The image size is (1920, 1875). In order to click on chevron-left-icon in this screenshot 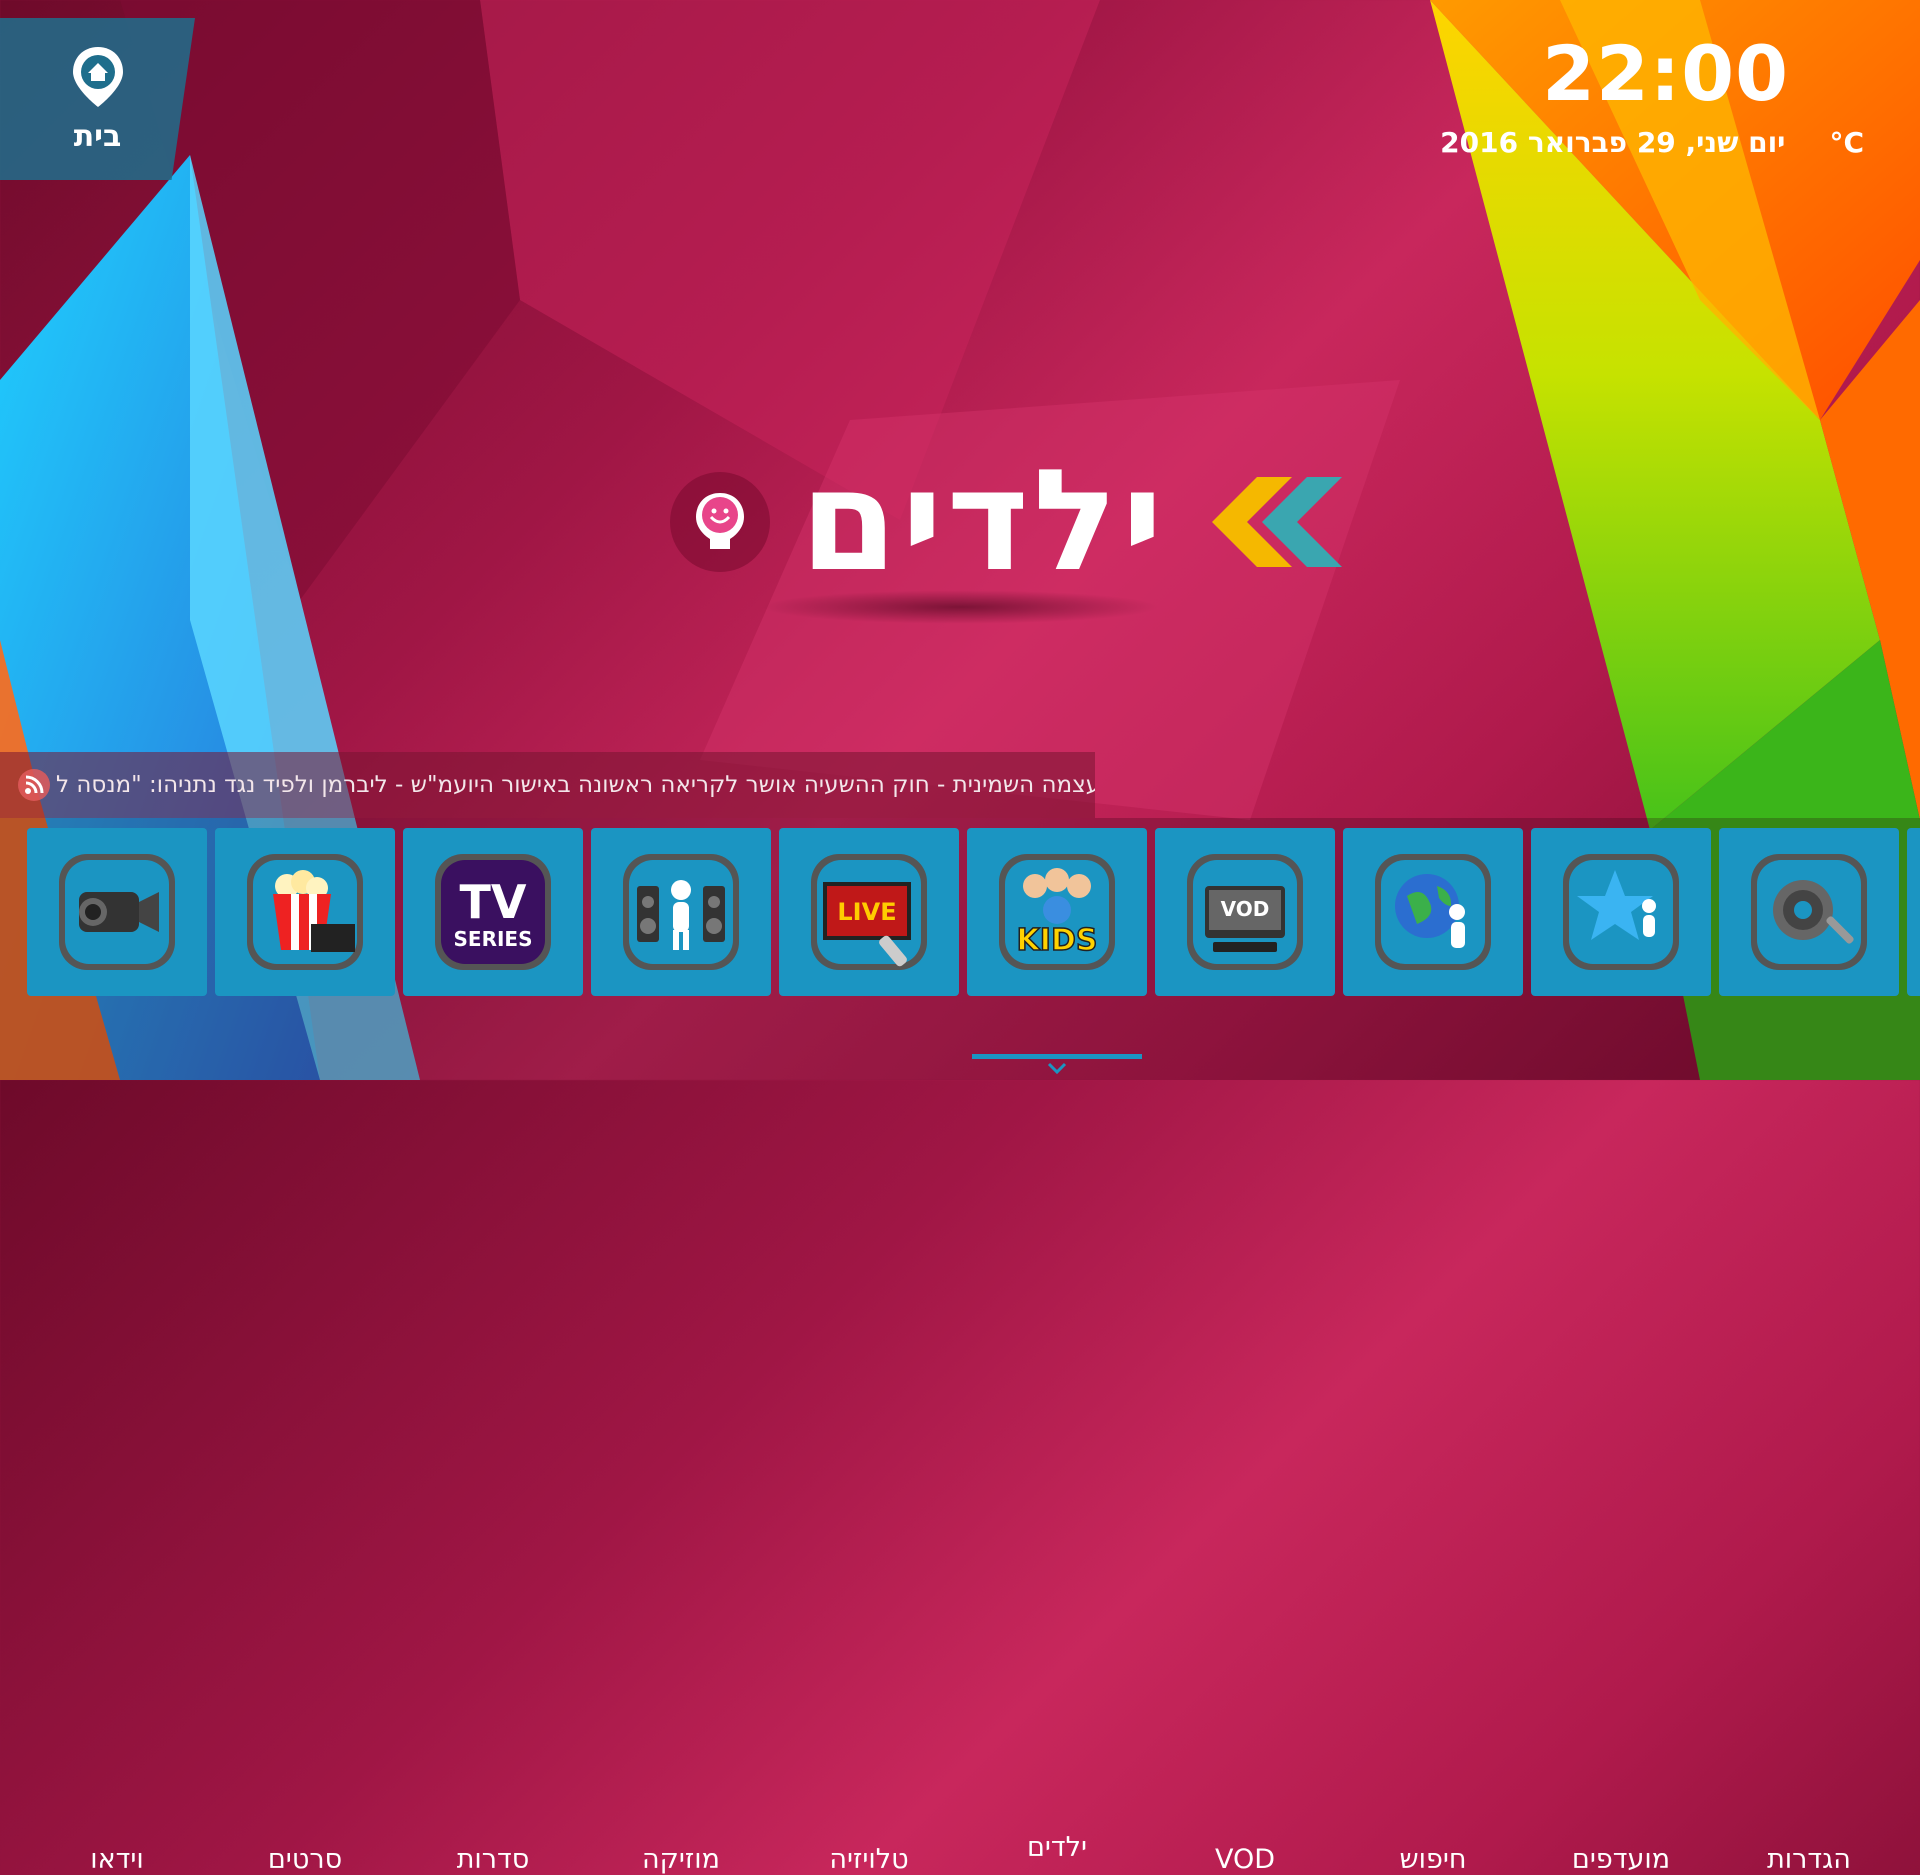, I will do `click(1276, 521)`.